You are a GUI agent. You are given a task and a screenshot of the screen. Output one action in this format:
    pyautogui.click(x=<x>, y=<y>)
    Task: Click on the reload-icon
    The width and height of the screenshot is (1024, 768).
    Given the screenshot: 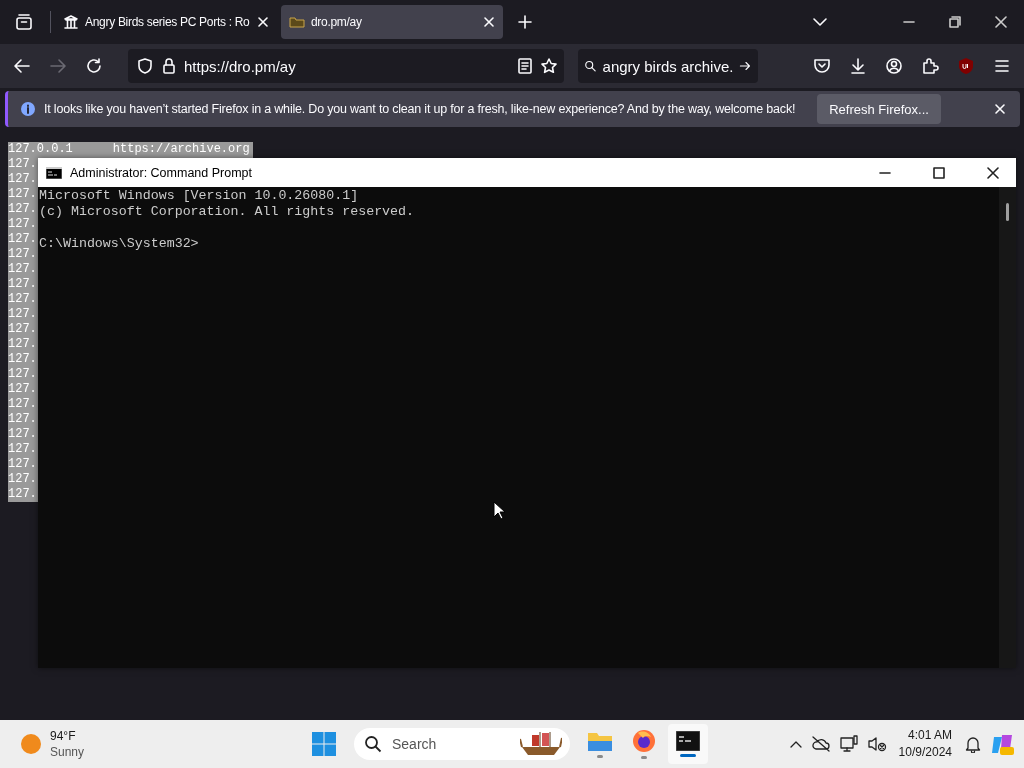 What is the action you would take?
    pyautogui.click(x=94, y=66)
    